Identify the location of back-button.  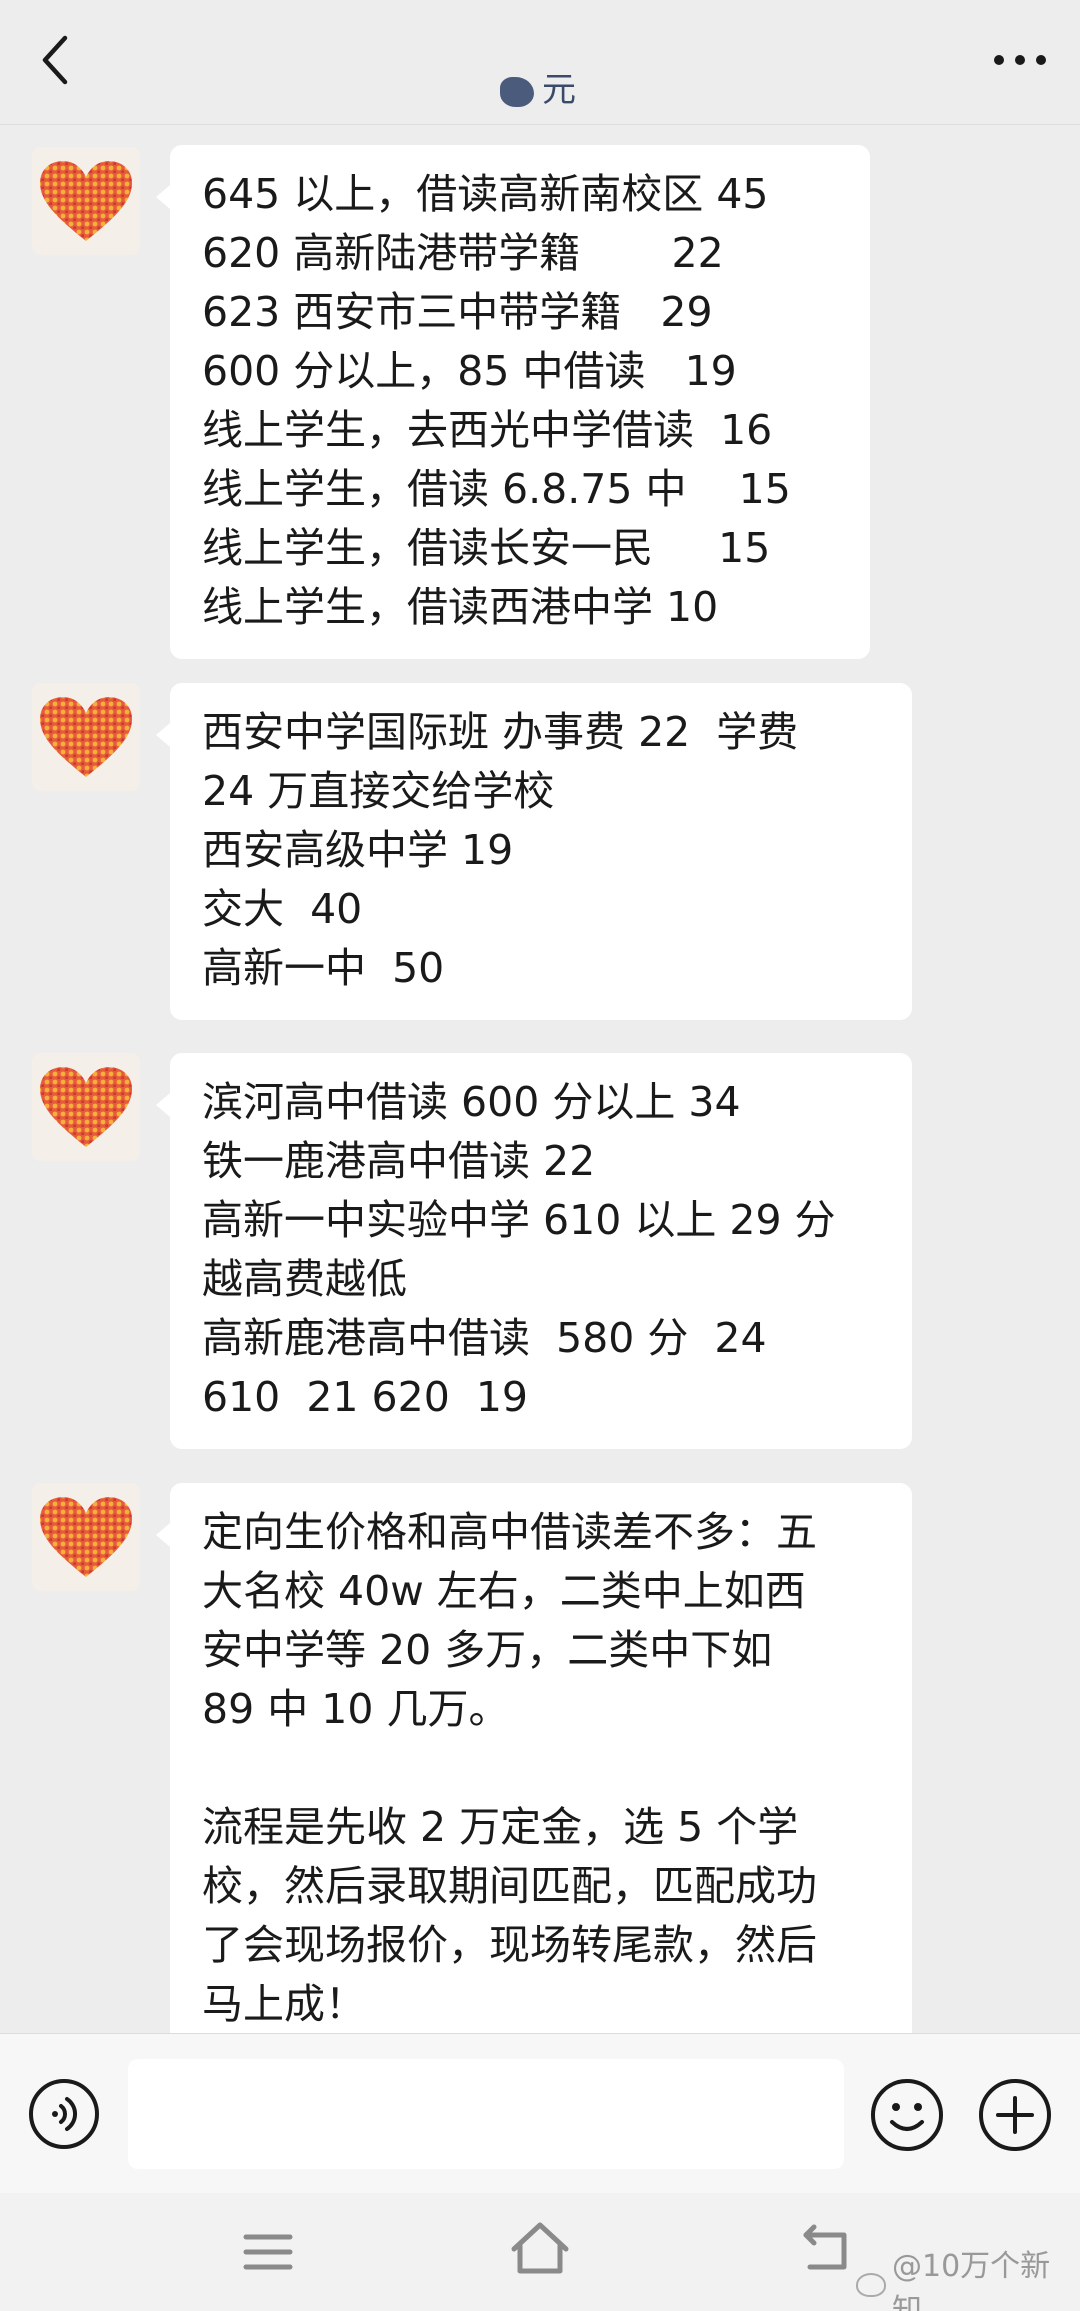
(54, 60).